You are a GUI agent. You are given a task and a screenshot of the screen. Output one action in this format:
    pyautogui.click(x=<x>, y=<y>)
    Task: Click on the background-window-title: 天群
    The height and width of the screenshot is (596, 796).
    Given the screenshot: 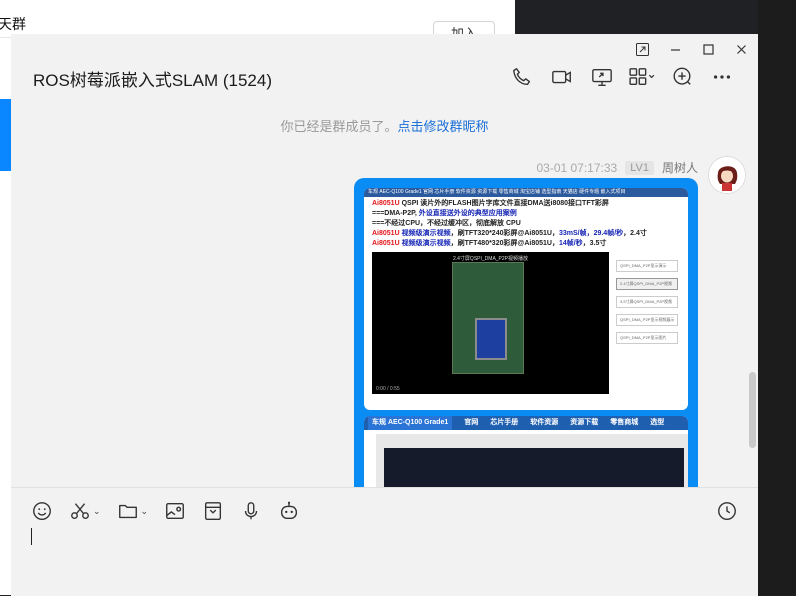 What is the action you would take?
    pyautogui.click(x=13, y=24)
    